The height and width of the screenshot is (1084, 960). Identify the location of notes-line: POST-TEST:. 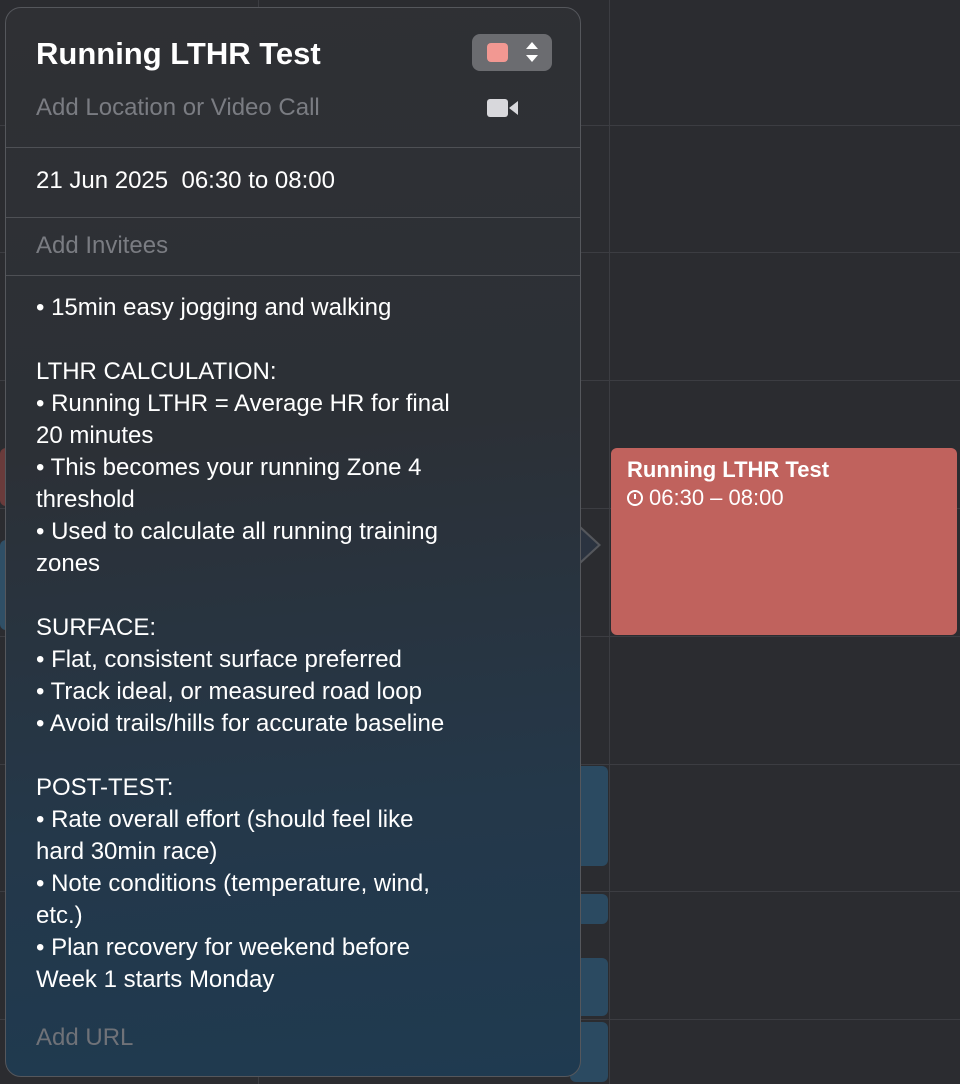
(105, 787).